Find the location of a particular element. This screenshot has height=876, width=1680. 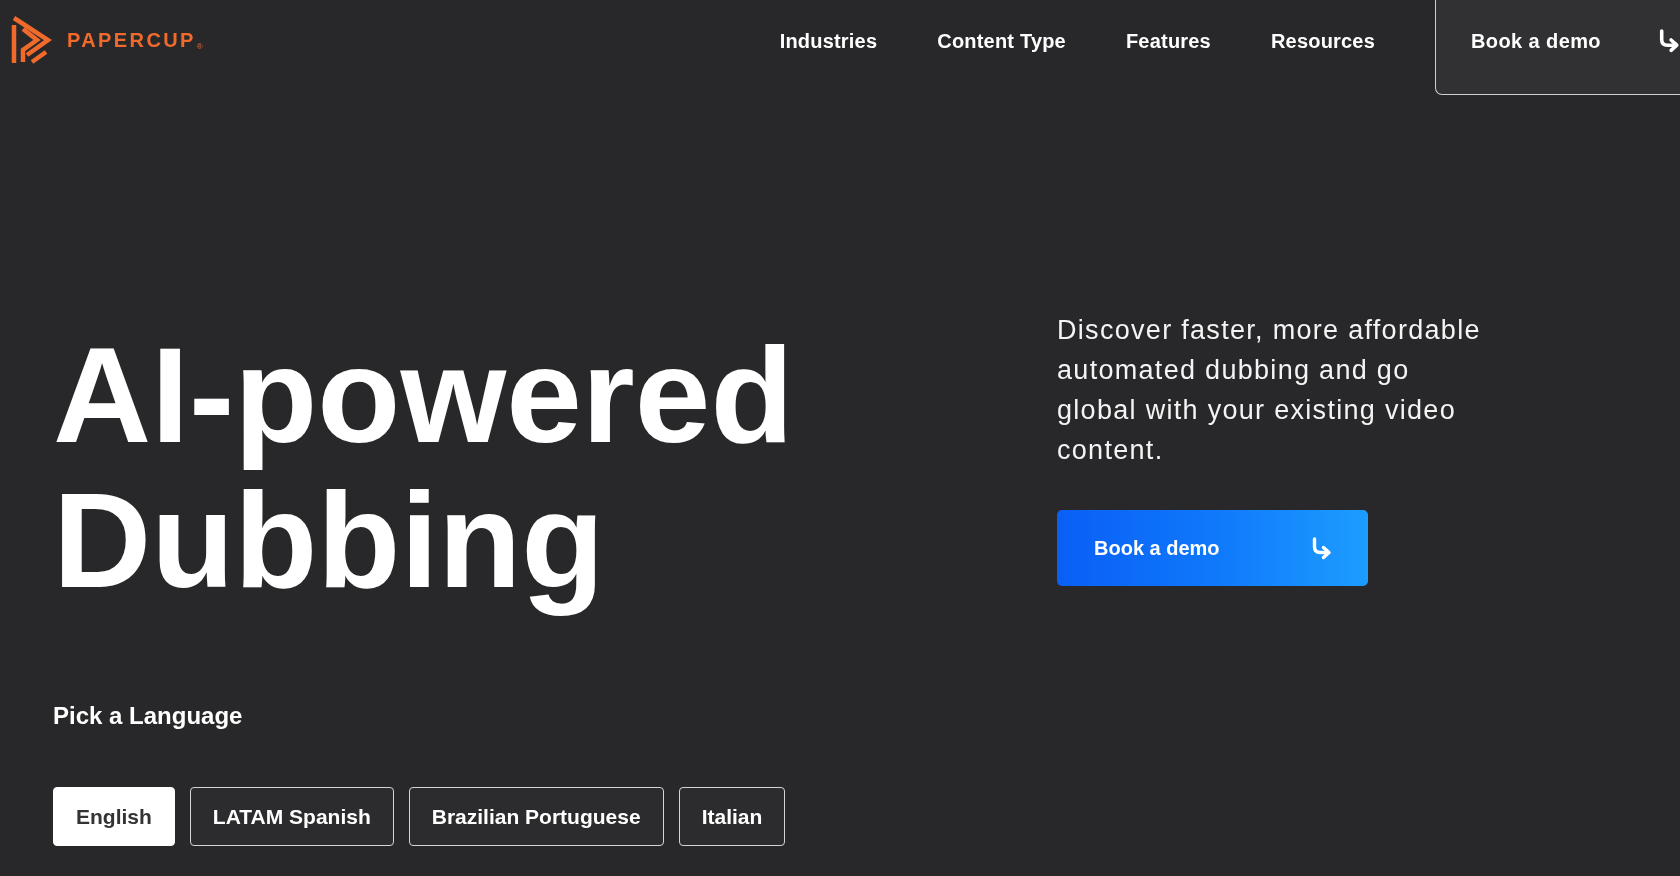

nav-link: Resources is located at coordinates (1322, 26).